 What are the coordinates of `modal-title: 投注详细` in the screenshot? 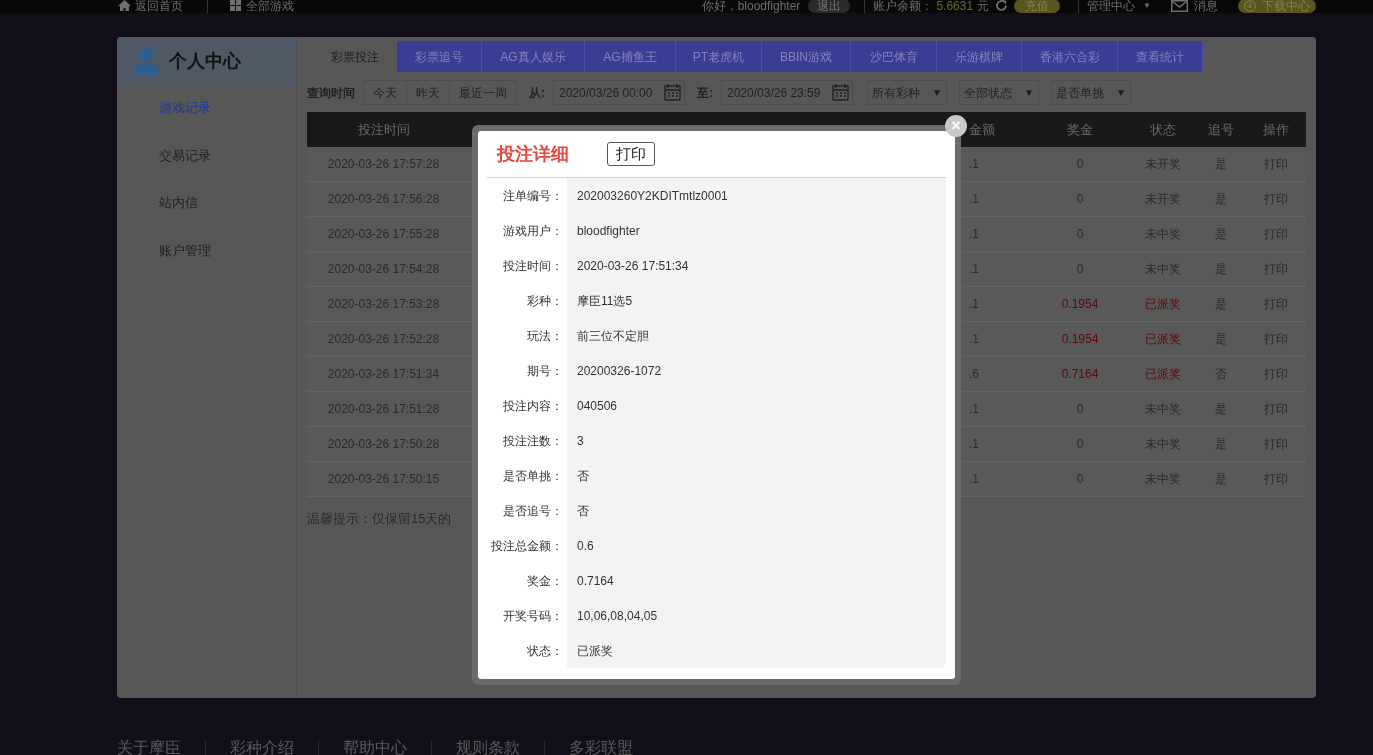 It's located at (533, 154).